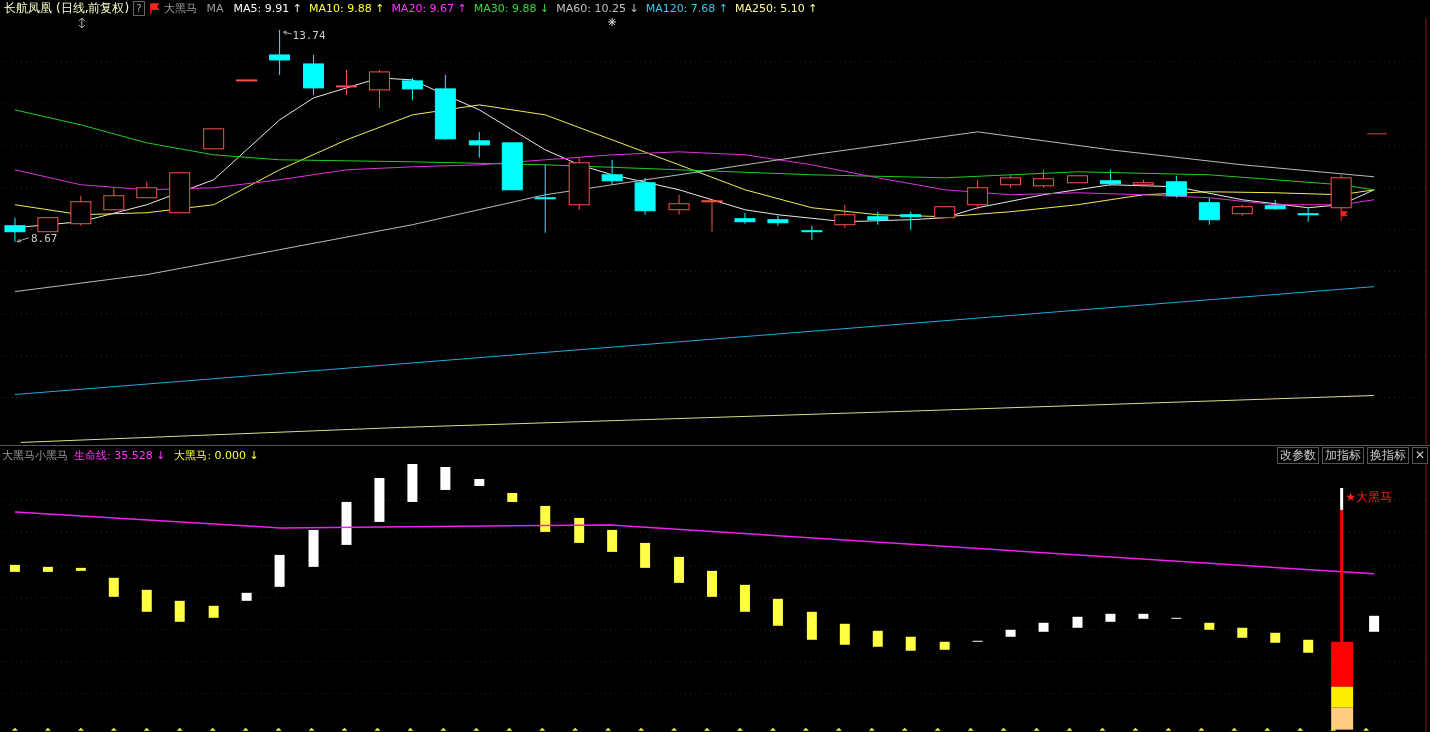  What do you see at coordinates (1419, 455) in the screenshot?
I see `close-button: ✕` at bounding box center [1419, 455].